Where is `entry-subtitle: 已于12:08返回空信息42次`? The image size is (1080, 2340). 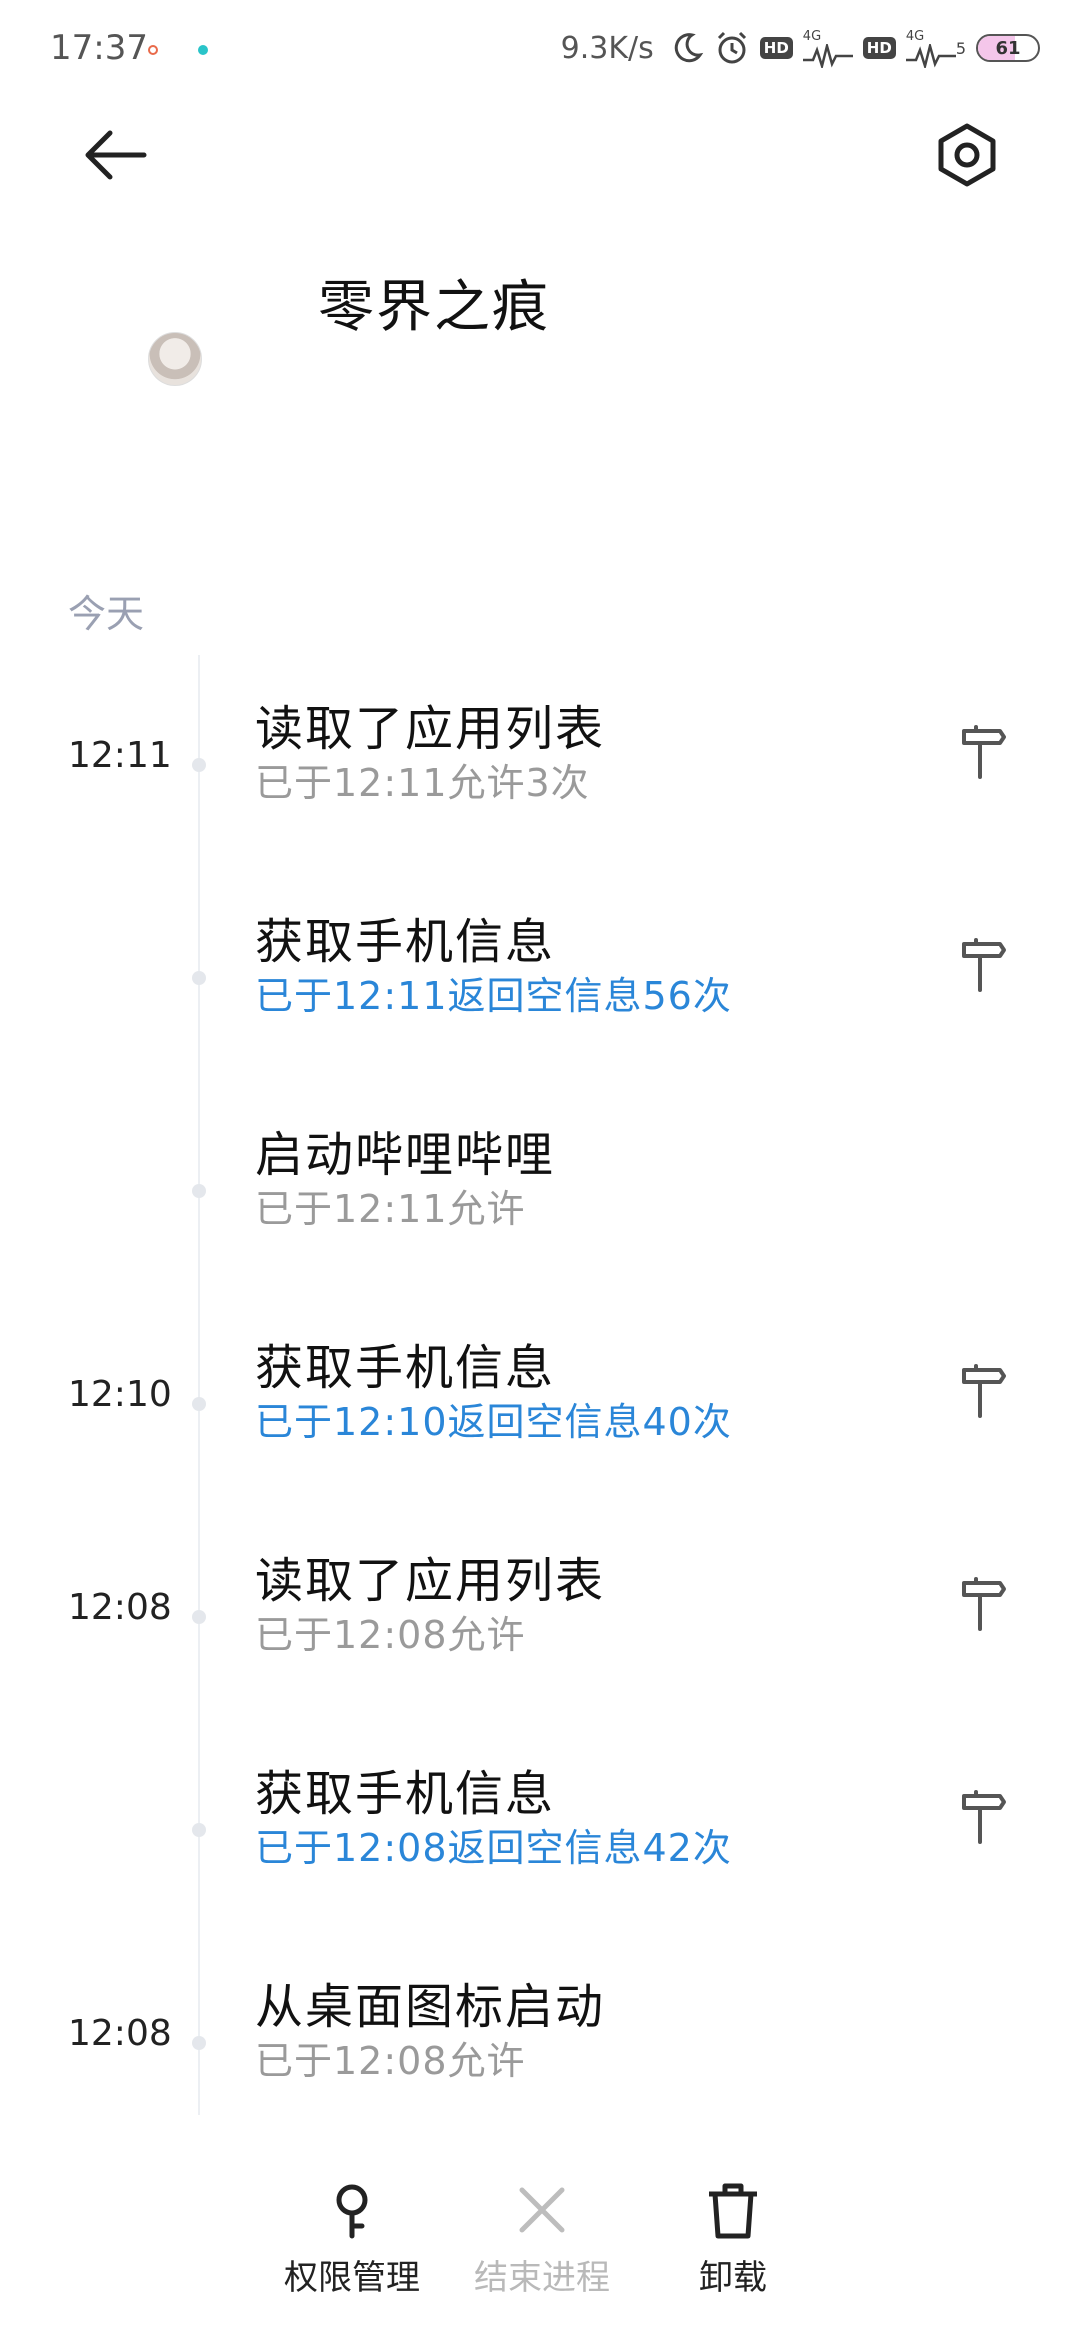 entry-subtitle: 已于12:08返回空信息42次 is located at coordinates (493, 1848).